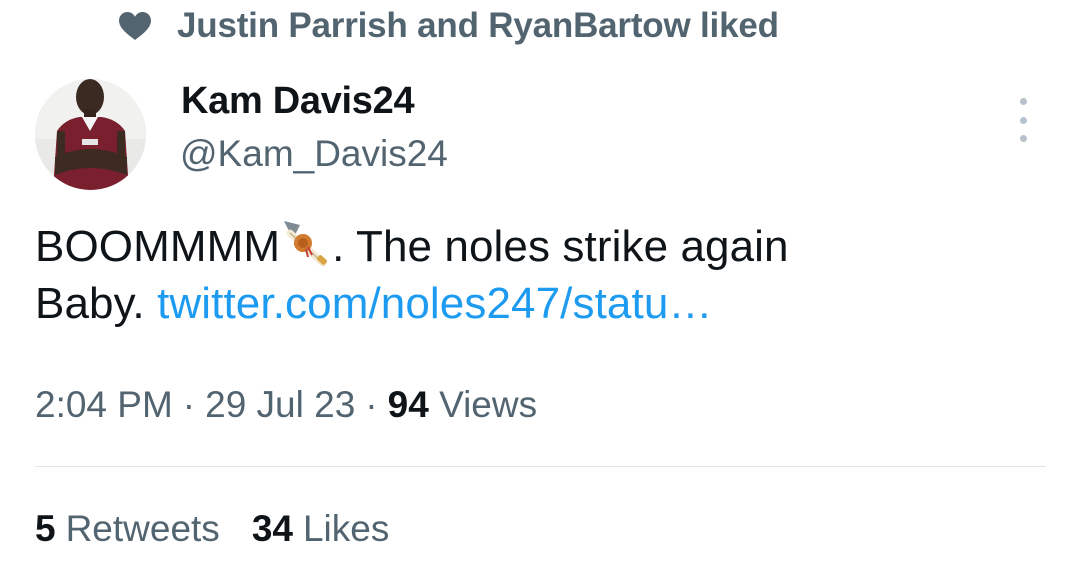 Image resolution: width=1080 pixels, height=581 pixels. What do you see at coordinates (96, 303) in the screenshot?
I see `tweet-text-part: Baby.` at bounding box center [96, 303].